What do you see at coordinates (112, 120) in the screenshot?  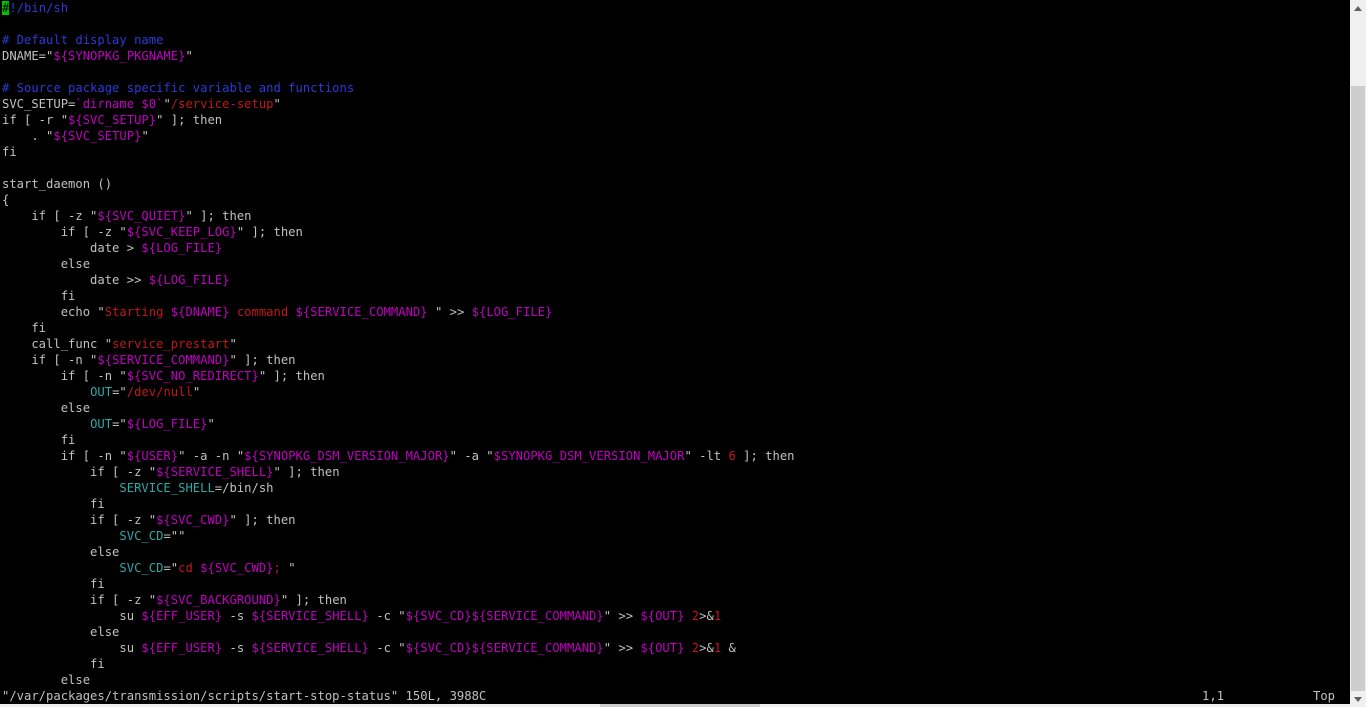 I see `variable-token: ${SVC_SETUP}` at bounding box center [112, 120].